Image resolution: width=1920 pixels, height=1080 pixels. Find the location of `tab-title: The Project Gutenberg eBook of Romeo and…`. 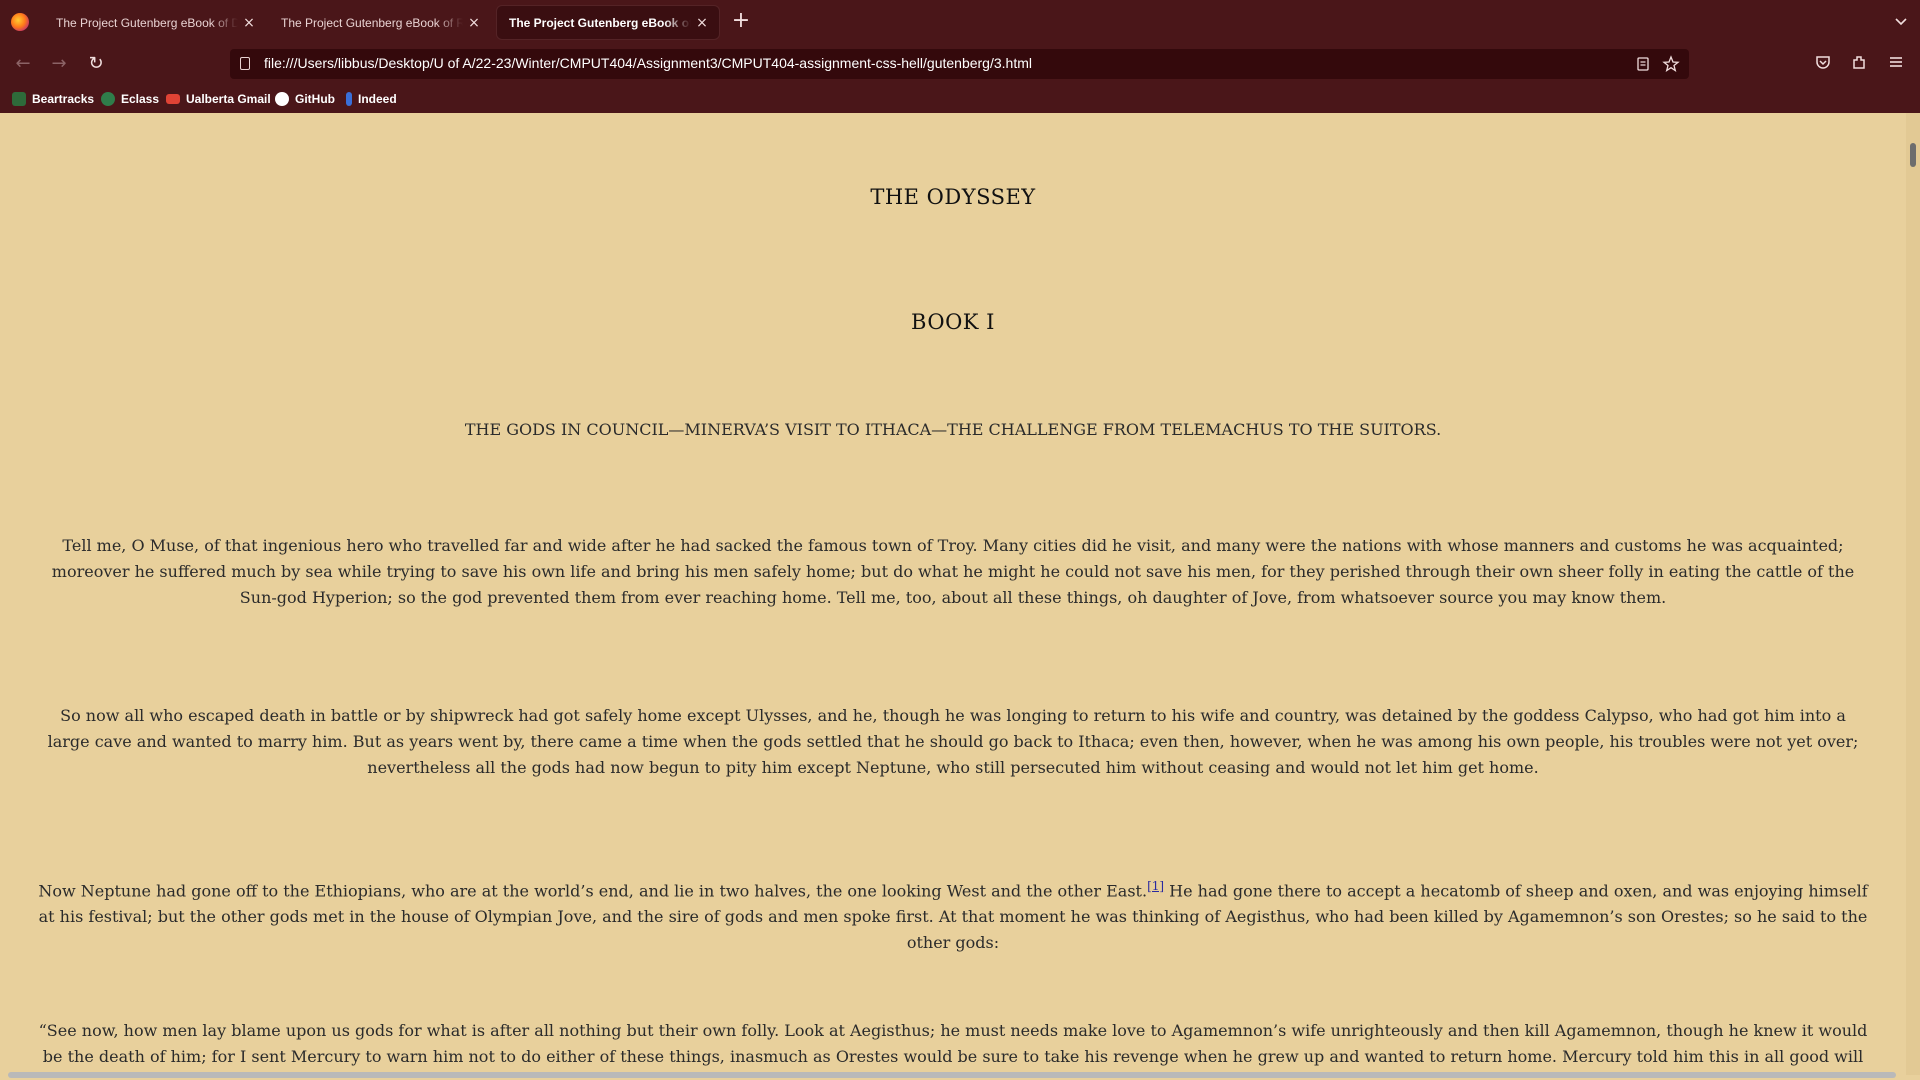

tab-title: The Project Gutenberg eBook of Romeo and… is located at coordinates (372, 22).